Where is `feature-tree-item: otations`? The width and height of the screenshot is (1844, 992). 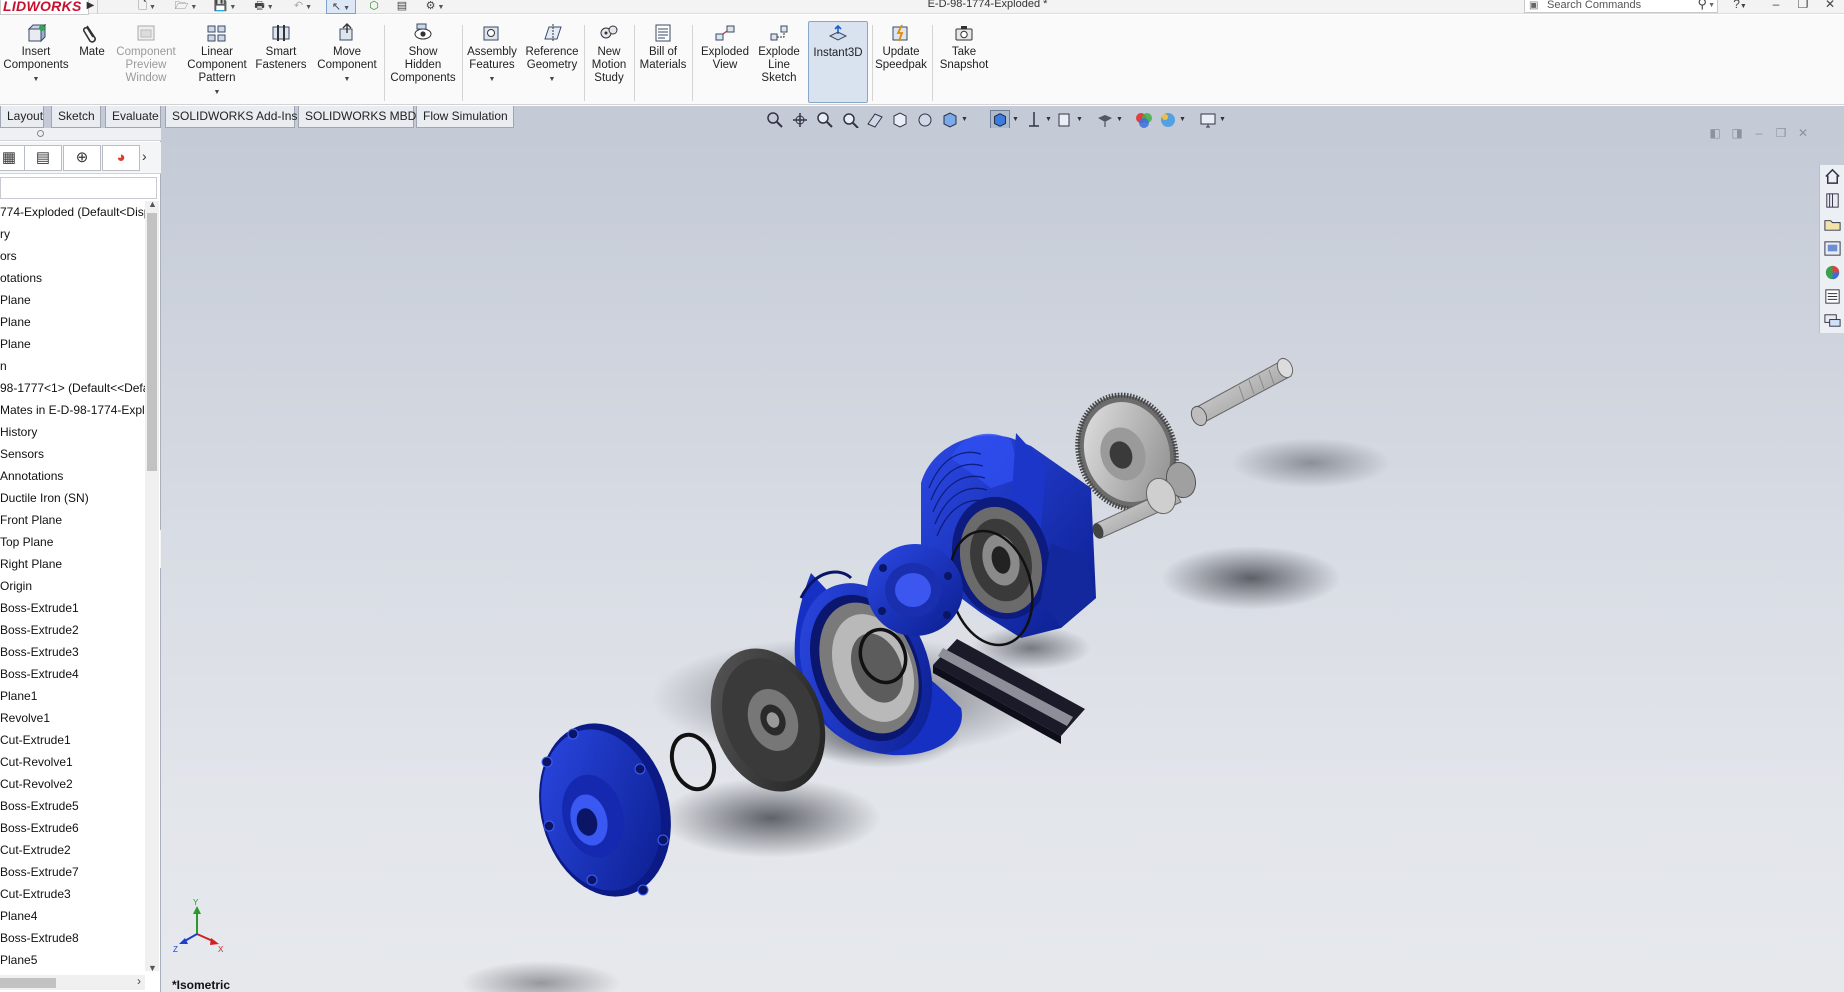
feature-tree-item: otations is located at coordinates (72, 278).